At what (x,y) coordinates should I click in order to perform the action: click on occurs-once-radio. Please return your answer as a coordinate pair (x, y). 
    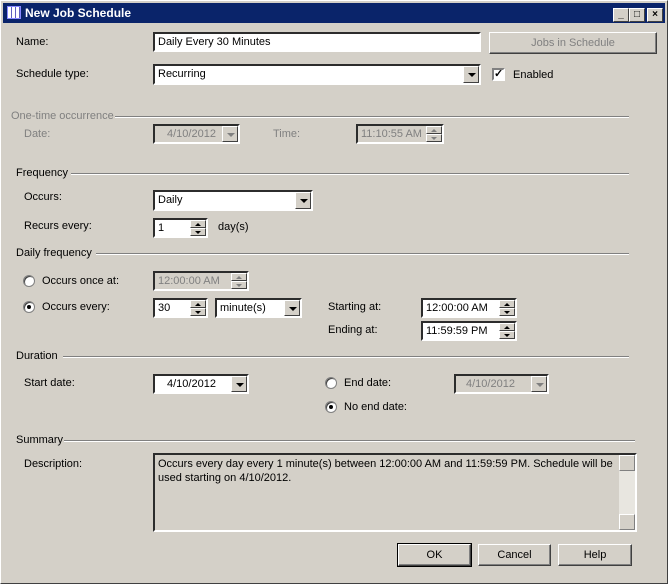
    Looking at the image, I should click on (29, 281).